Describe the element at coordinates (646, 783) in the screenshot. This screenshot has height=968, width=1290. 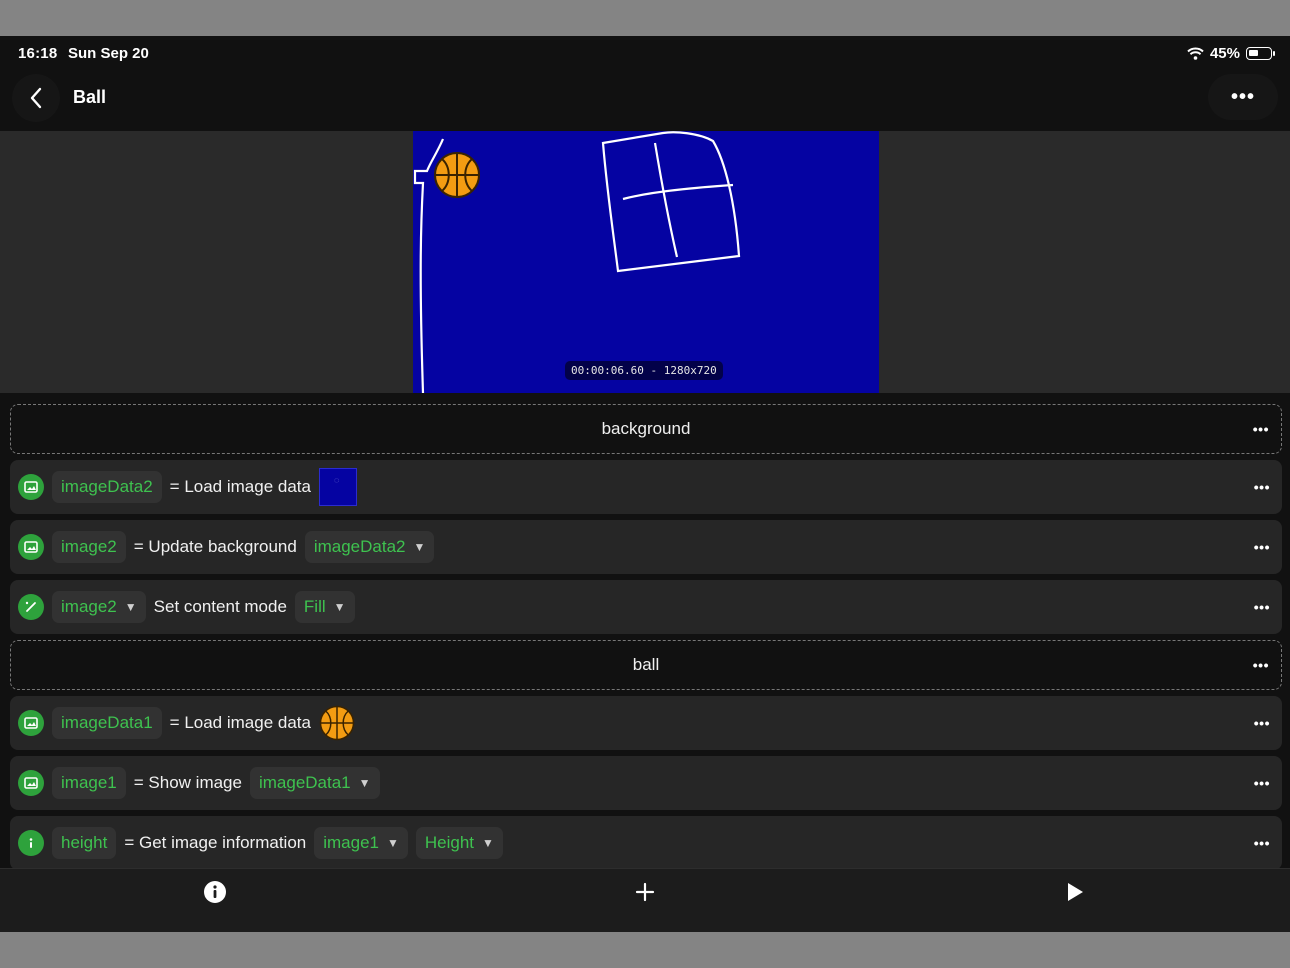
I see `block-row-show-image: image1 = Show image imageData1 ▼ •••` at that location.